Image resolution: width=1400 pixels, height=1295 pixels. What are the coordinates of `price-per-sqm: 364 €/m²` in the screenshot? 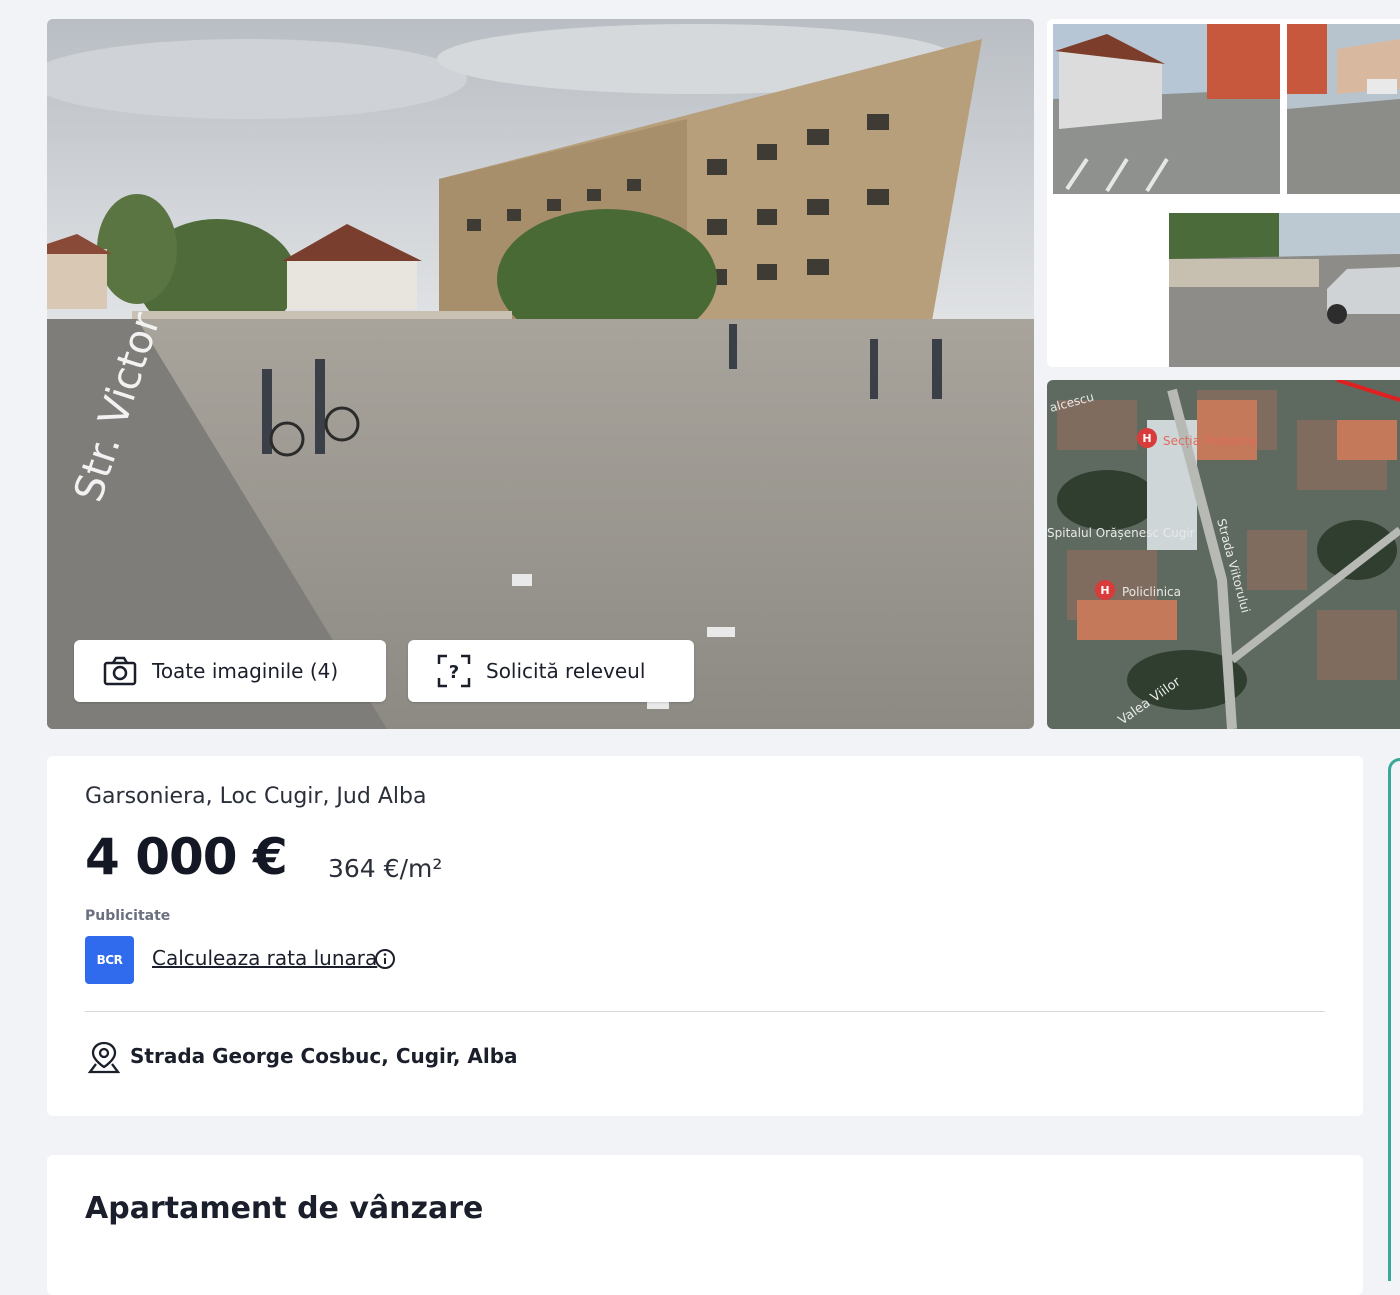 It's located at (385, 868).